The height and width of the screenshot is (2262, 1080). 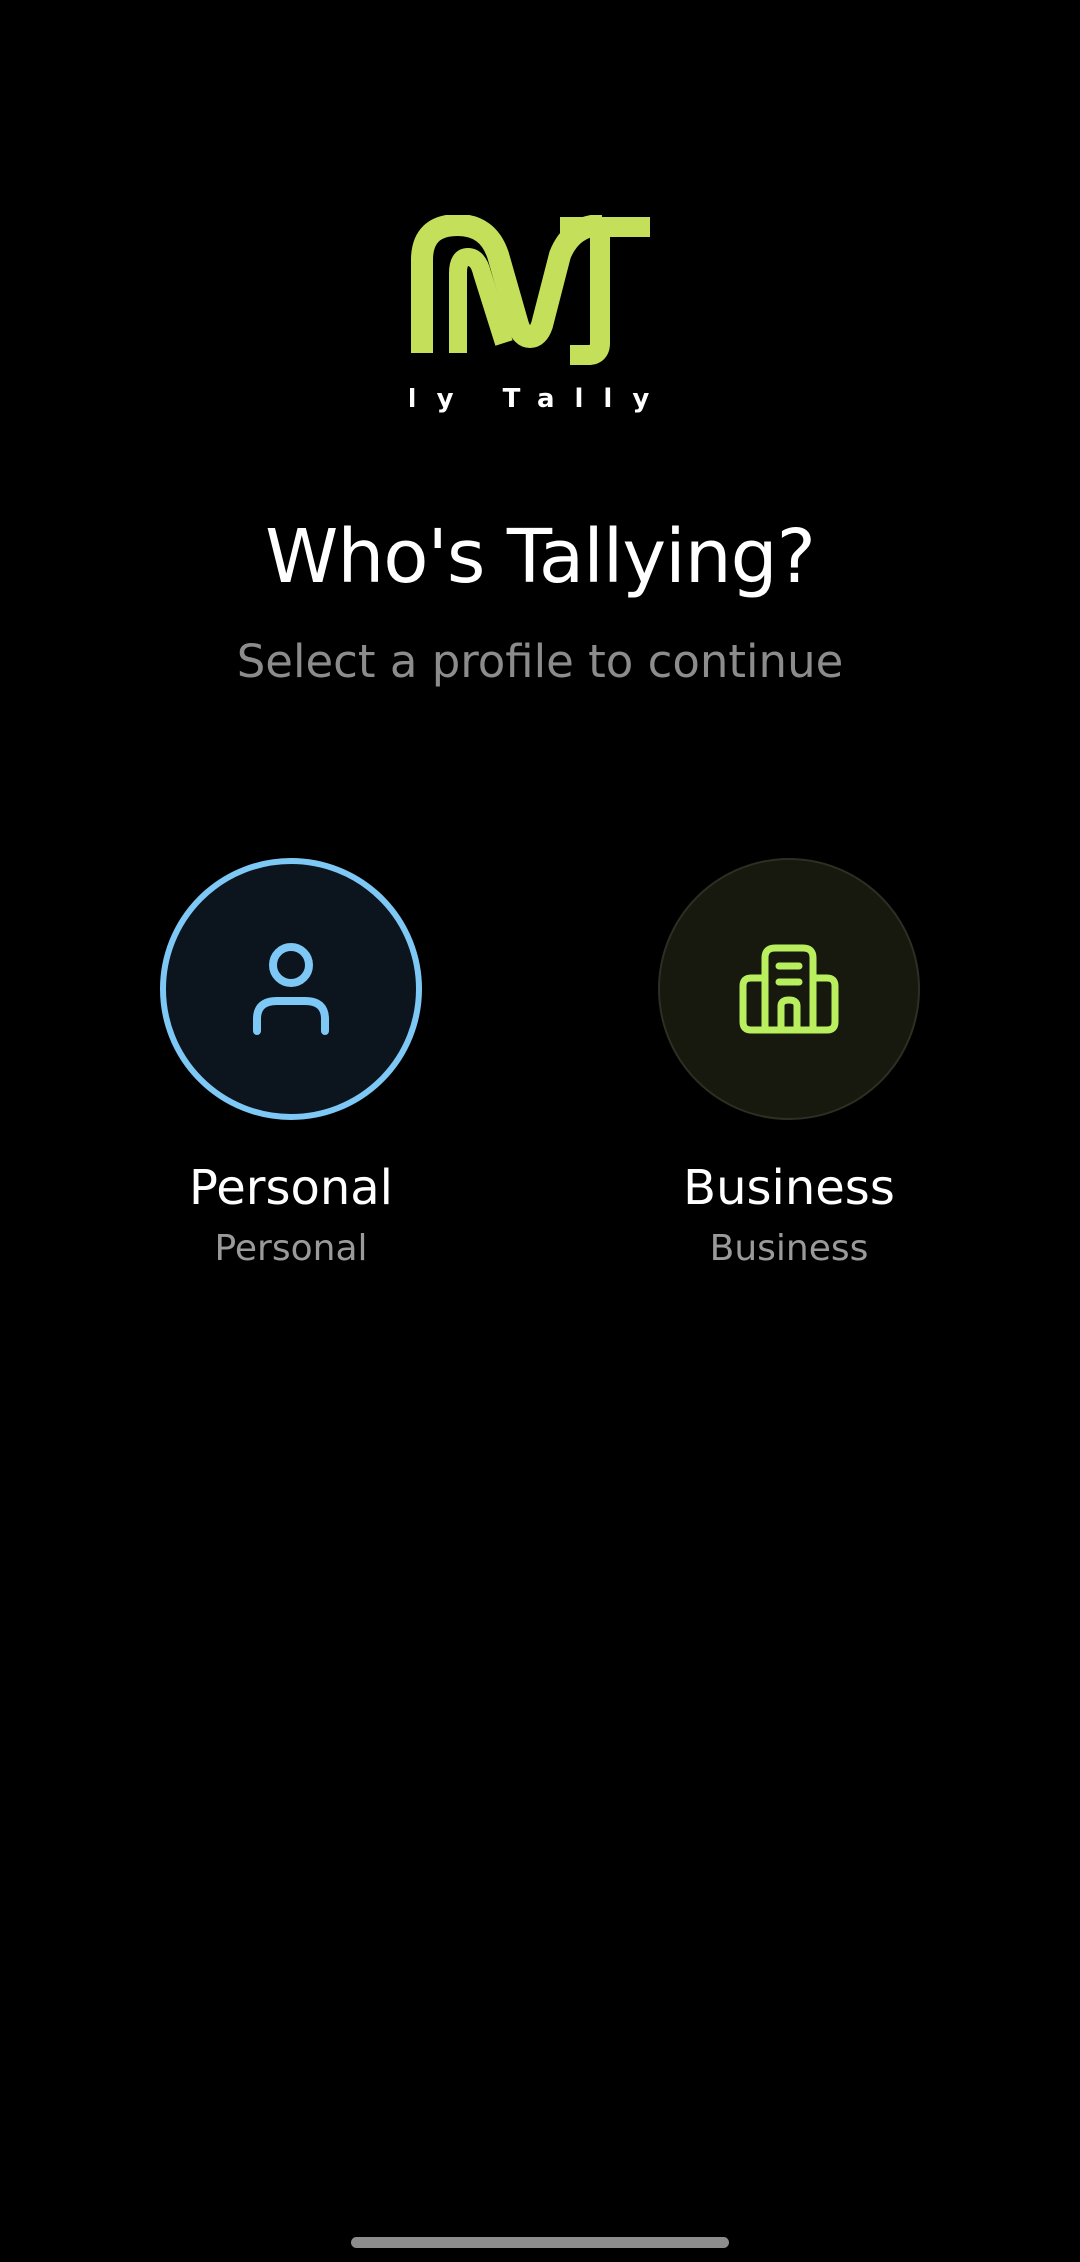 I want to click on business-avatar, so click(x=789, y=989).